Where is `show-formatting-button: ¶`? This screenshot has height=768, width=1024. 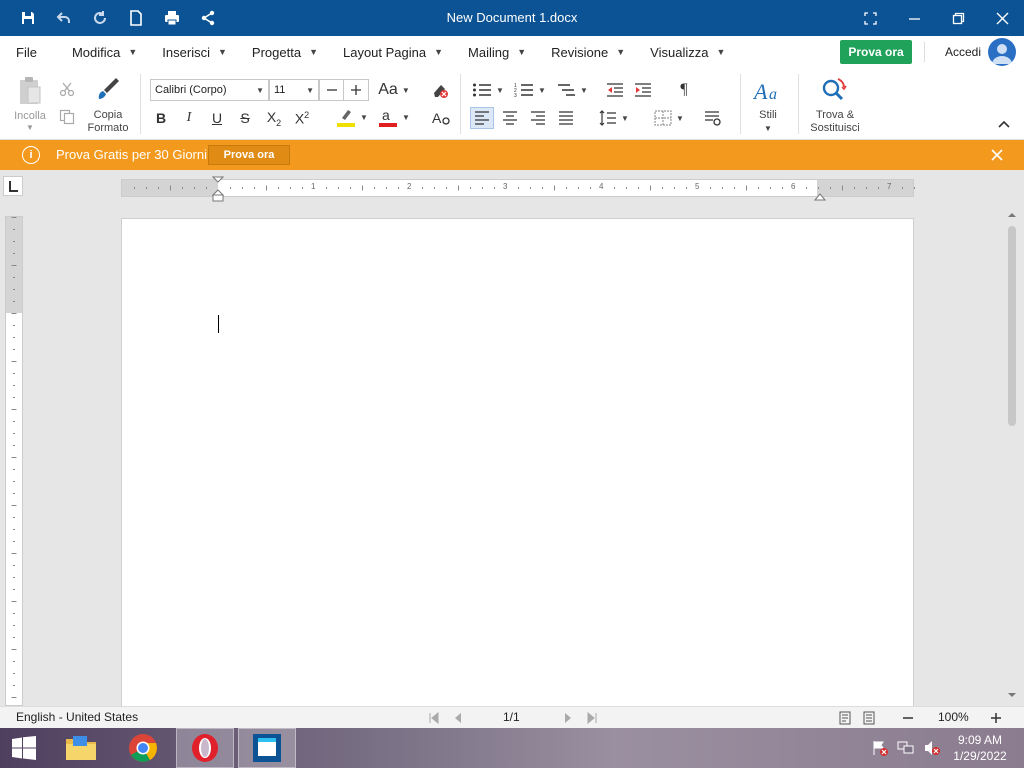 show-formatting-button: ¶ is located at coordinates (684, 90).